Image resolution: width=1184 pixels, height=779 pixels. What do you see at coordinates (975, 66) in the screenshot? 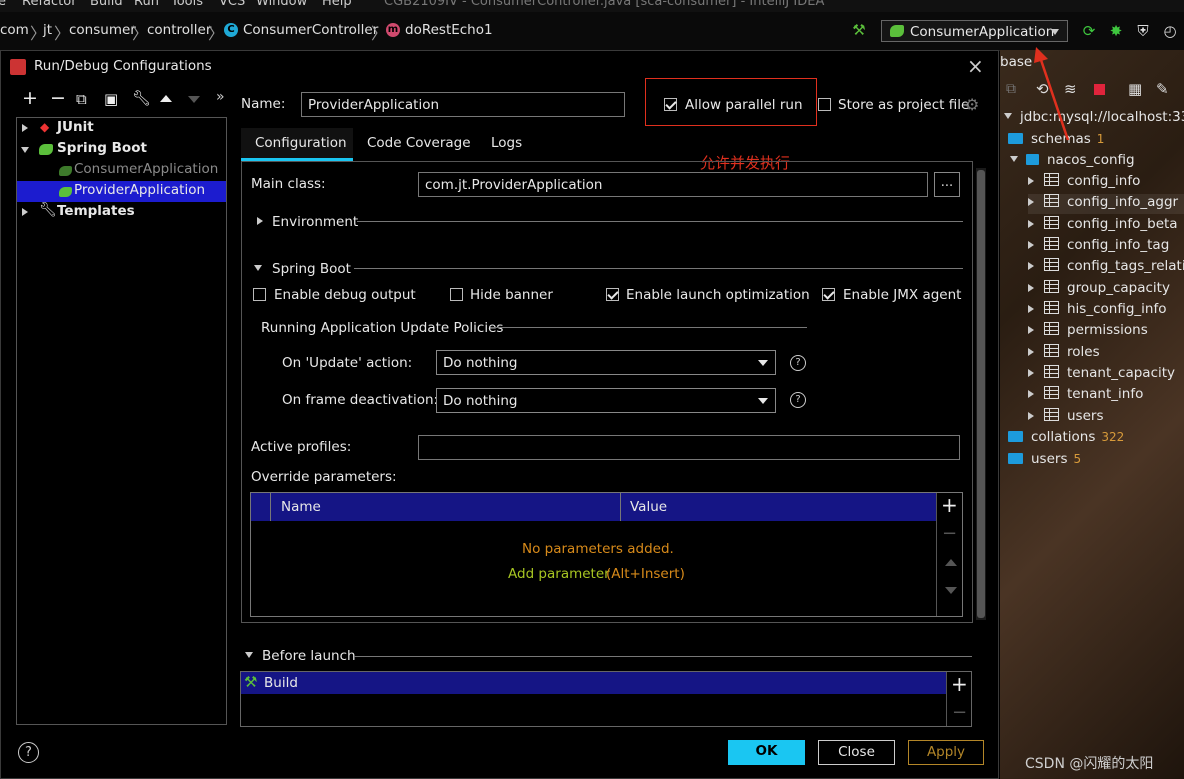
I see `close-icon: ×` at bounding box center [975, 66].